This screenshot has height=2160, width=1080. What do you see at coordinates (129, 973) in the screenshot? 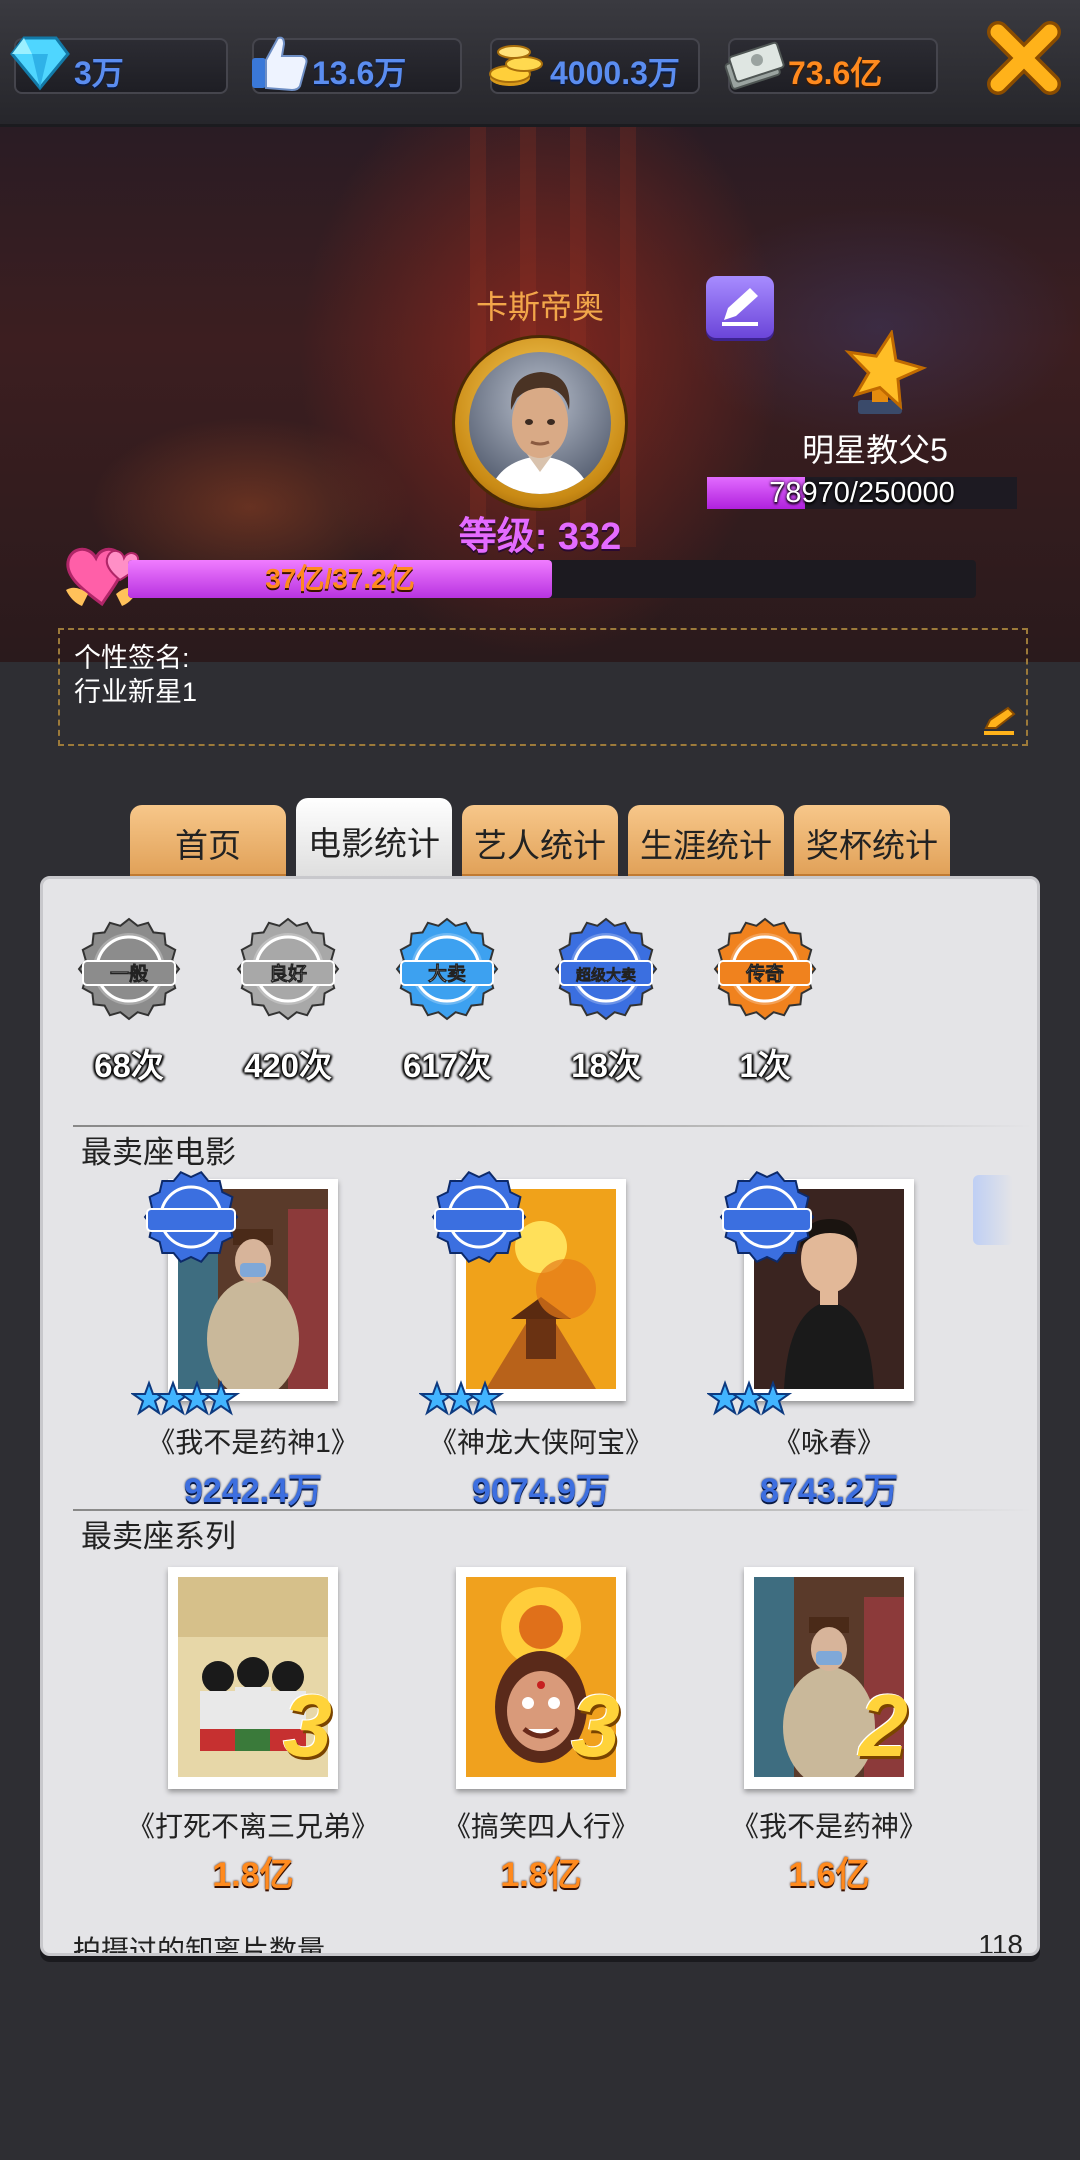
I see `rating-badge-label: 一般` at bounding box center [129, 973].